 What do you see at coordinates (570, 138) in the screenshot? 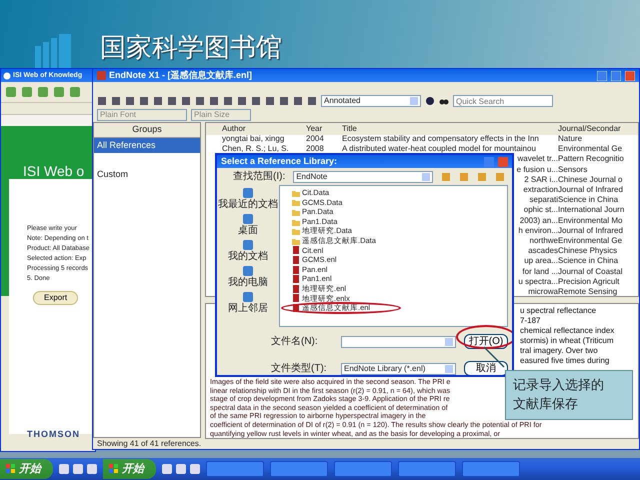
I see `table-cell: Nature` at bounding box center [570, 138].